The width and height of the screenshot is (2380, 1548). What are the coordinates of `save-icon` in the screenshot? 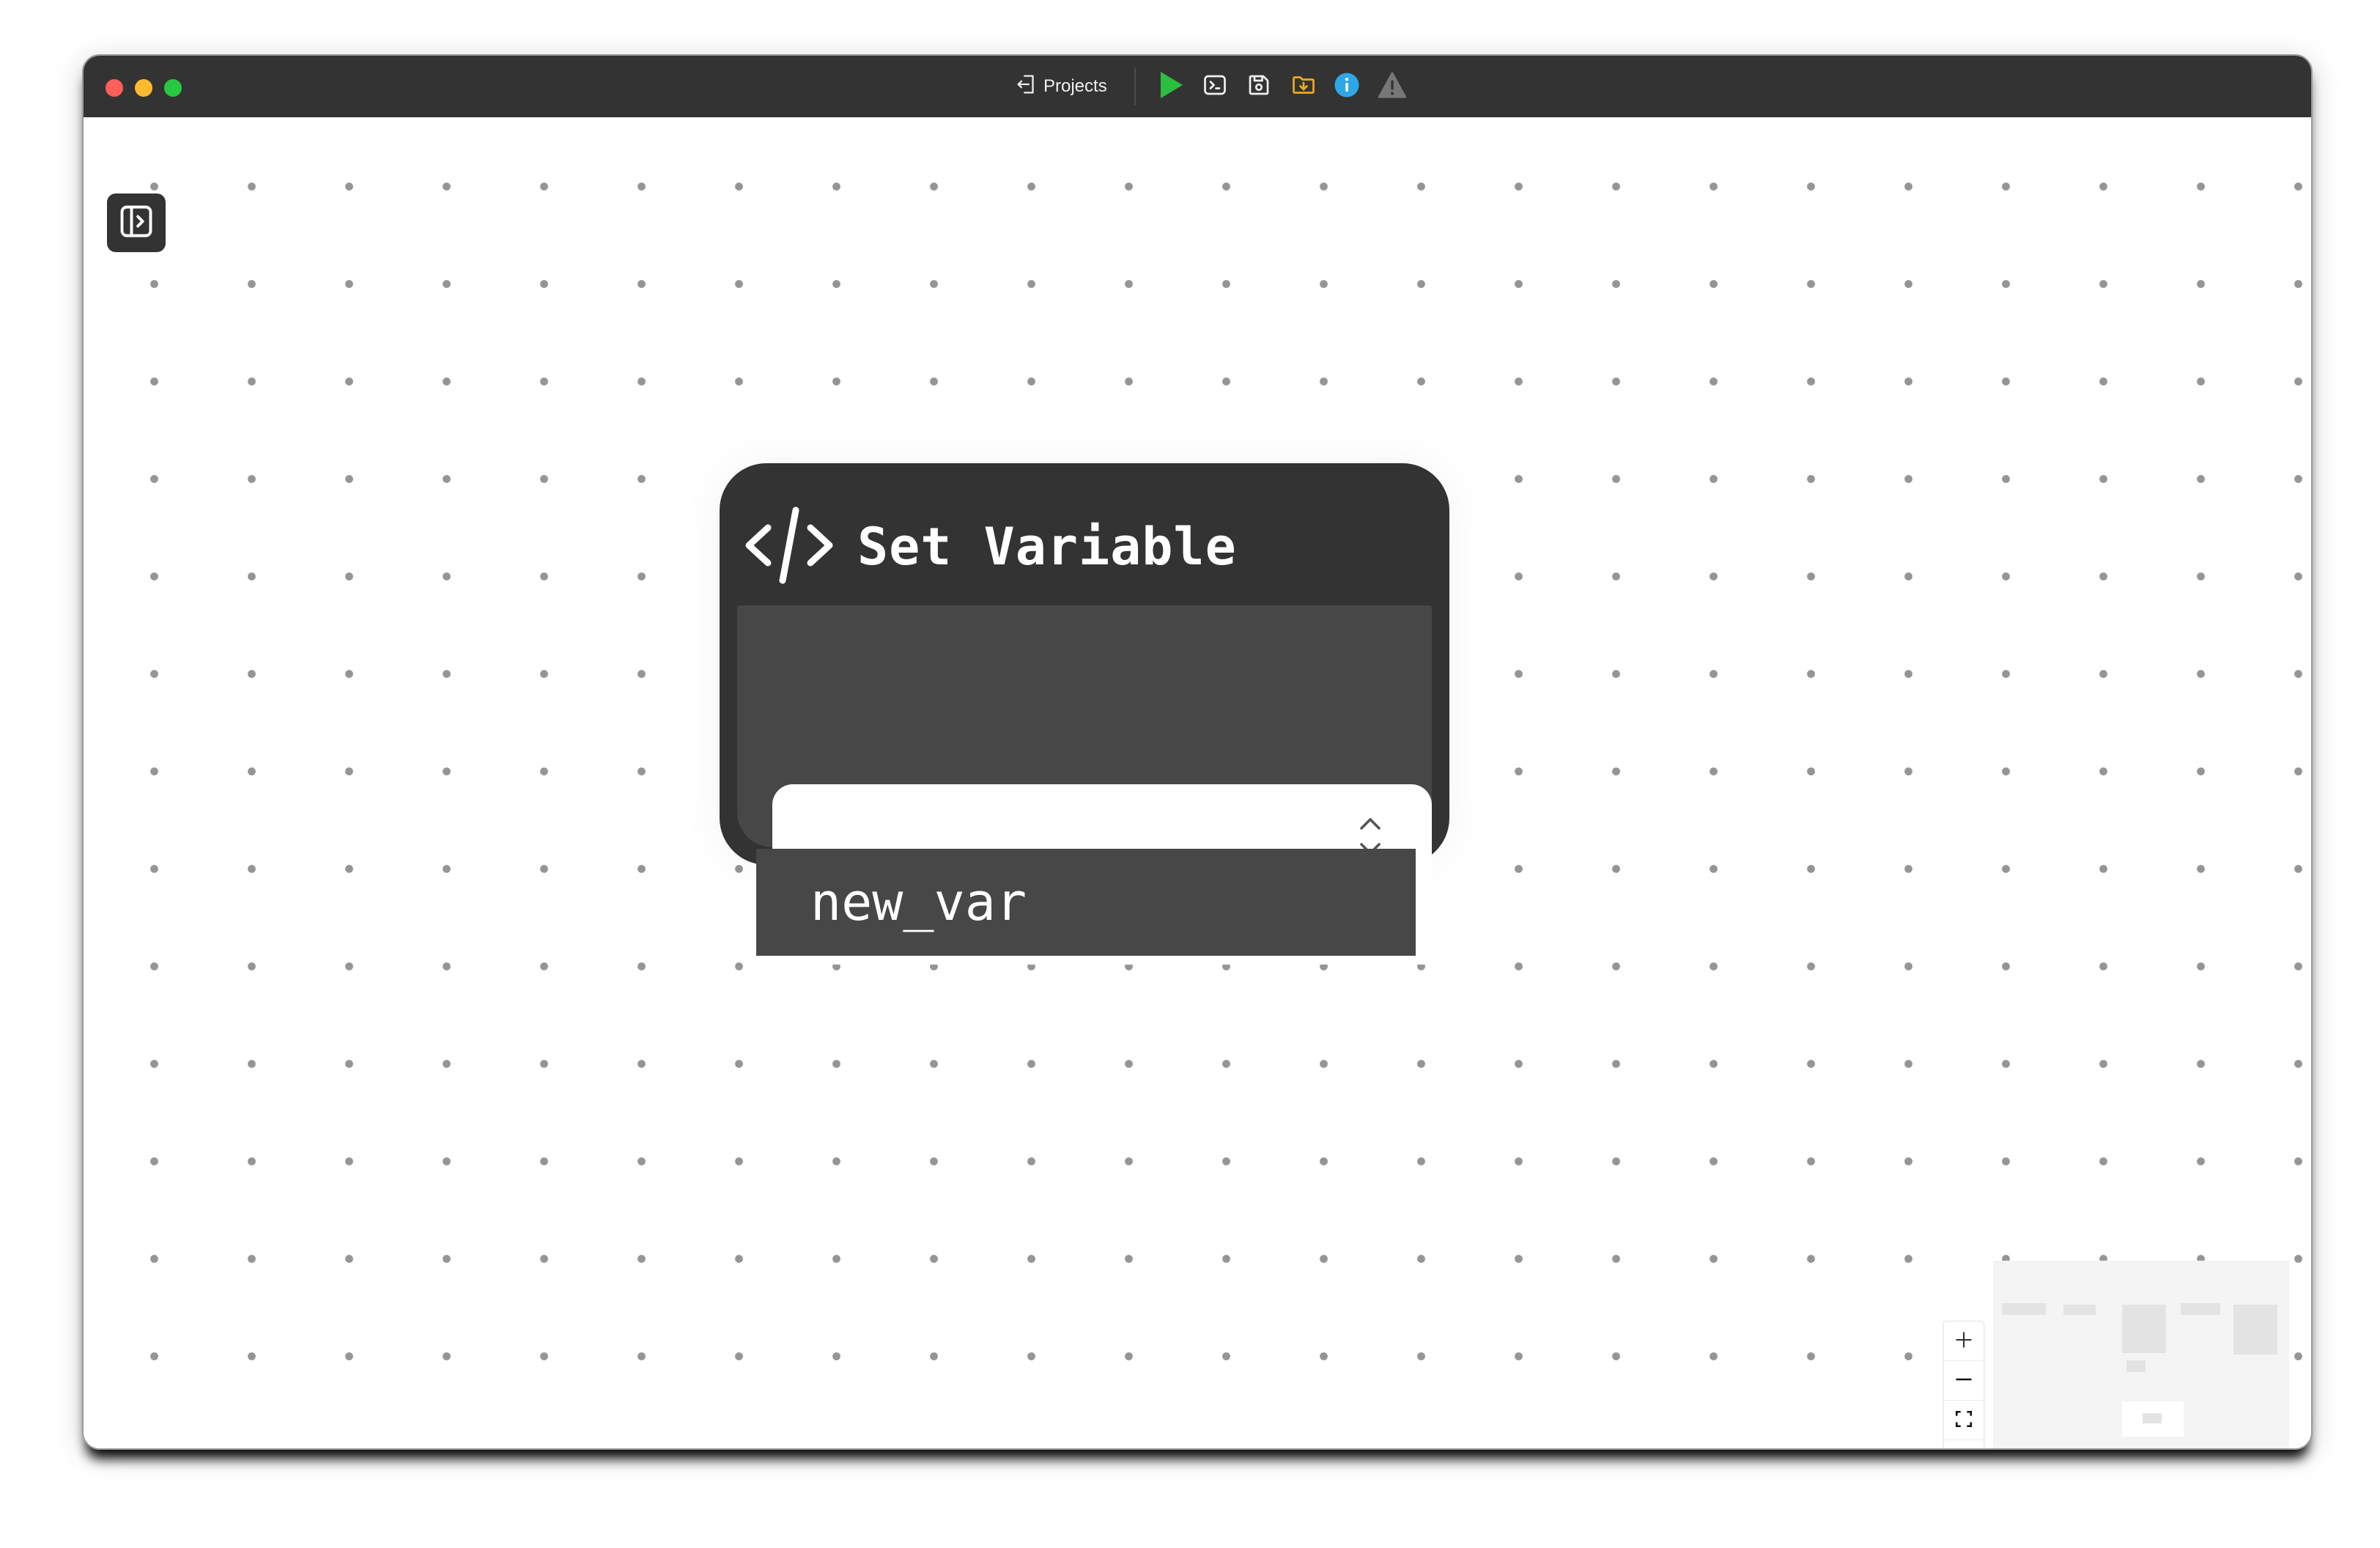 It's located at (1259, 86).